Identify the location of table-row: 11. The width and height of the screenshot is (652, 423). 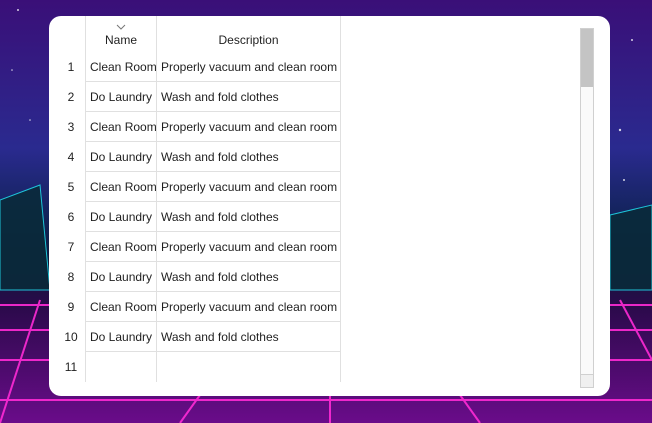
(195, 367).